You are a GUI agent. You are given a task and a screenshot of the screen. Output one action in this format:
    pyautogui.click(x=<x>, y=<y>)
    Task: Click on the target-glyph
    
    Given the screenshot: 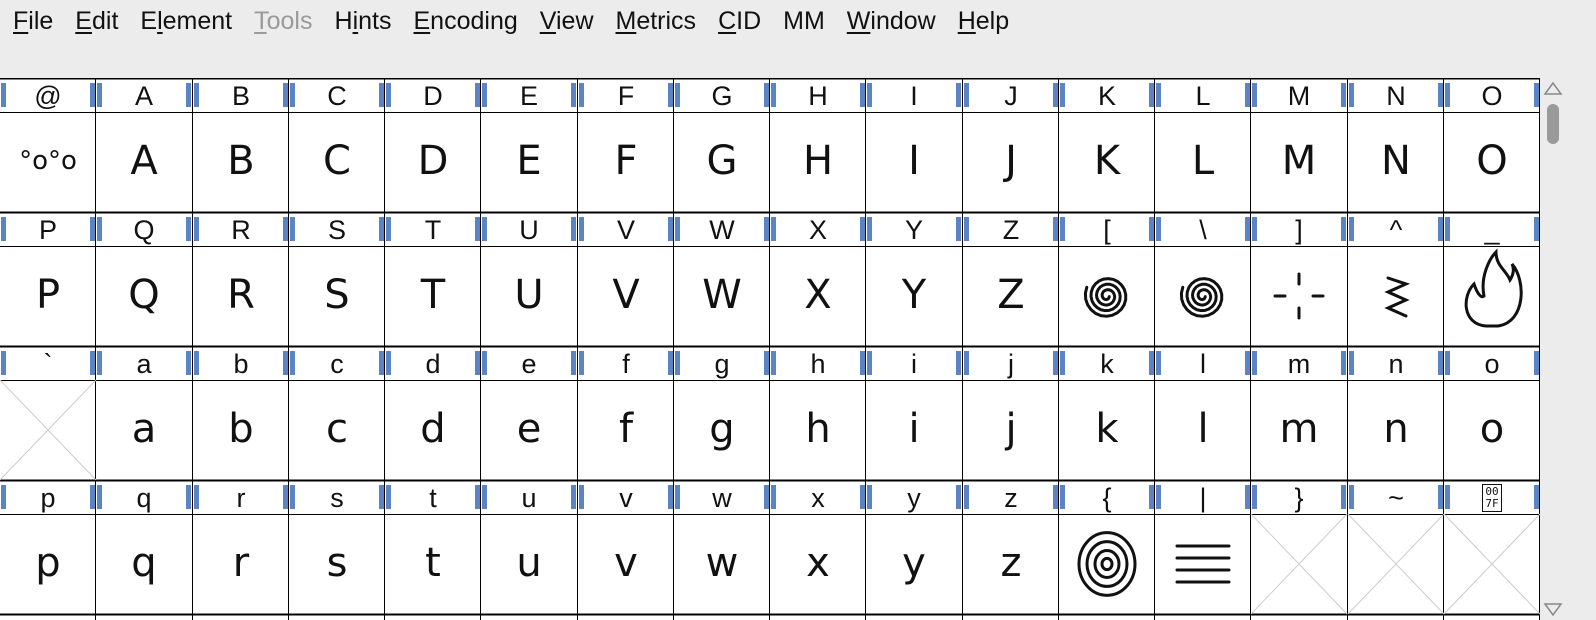 What is the action you would take?
    pyautogui.click(x=1107, y=564)
    